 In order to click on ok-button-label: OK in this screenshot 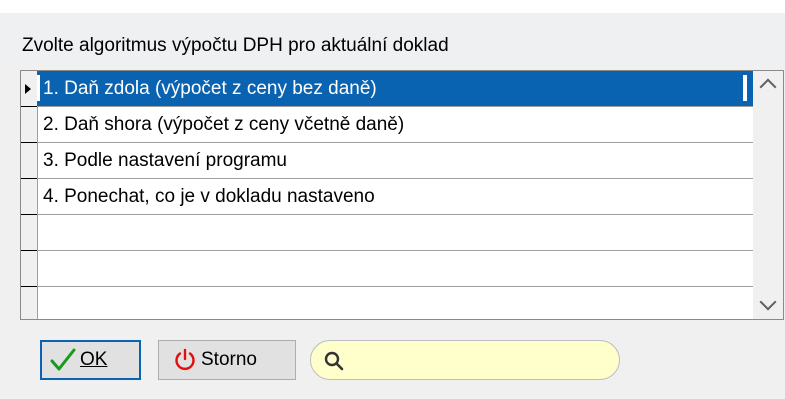, I will do `click(94, 359)`.